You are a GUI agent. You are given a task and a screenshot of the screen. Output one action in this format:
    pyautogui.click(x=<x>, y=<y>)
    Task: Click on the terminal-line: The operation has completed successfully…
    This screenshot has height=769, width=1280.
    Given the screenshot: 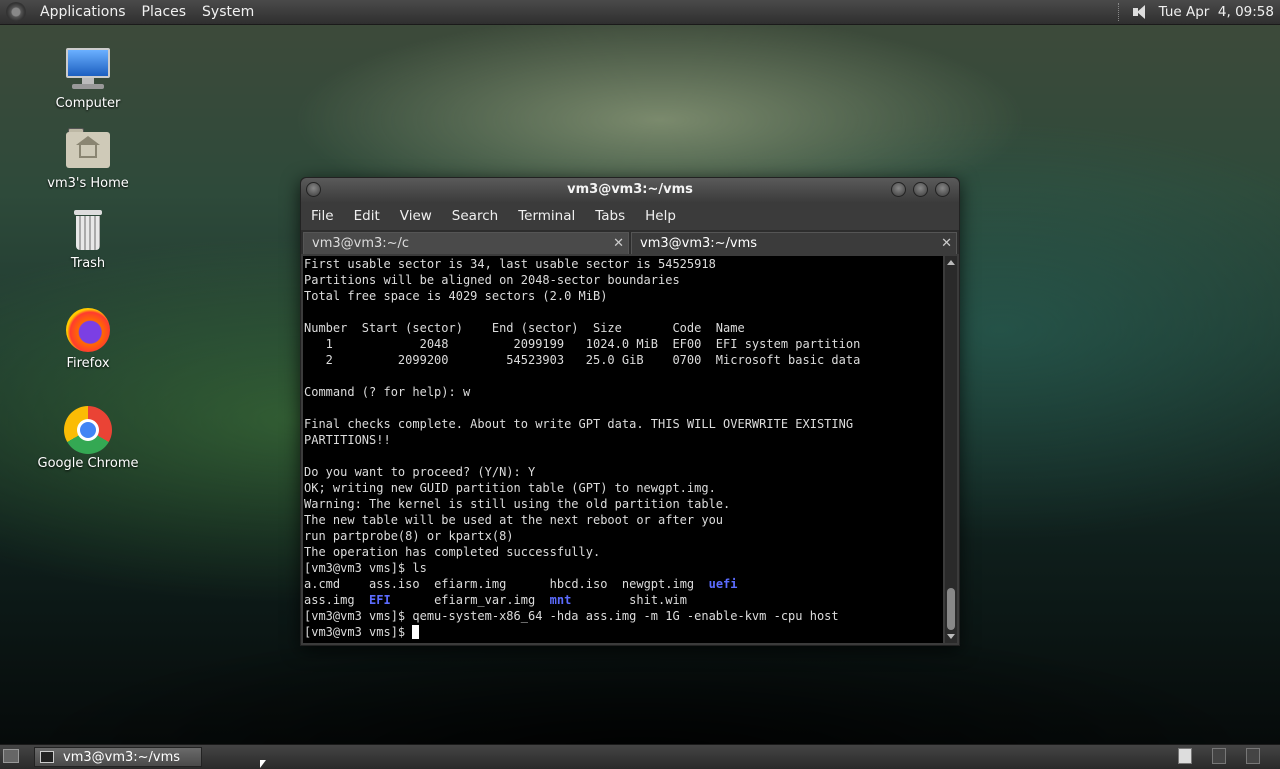 What is the action you would take?
    pyautogui.click(x=452, y=552)
    